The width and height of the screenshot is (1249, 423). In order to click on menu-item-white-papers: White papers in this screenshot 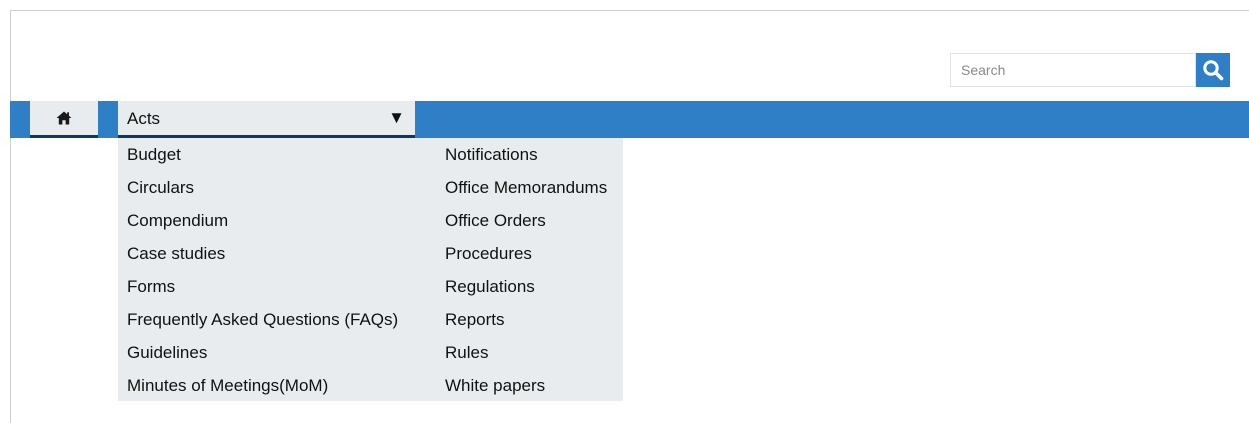, I will do `click(526, 385)`.